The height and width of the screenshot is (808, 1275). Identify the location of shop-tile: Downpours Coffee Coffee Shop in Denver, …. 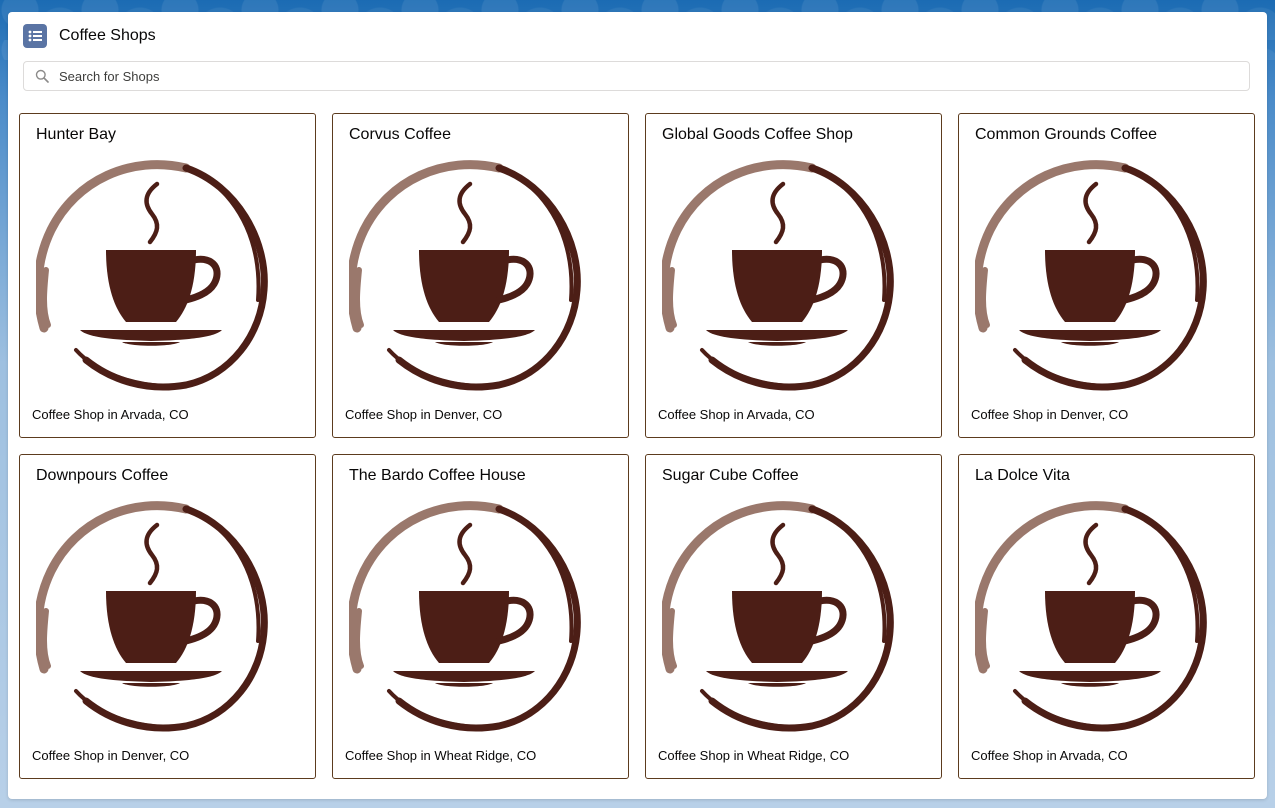
(167, 616).